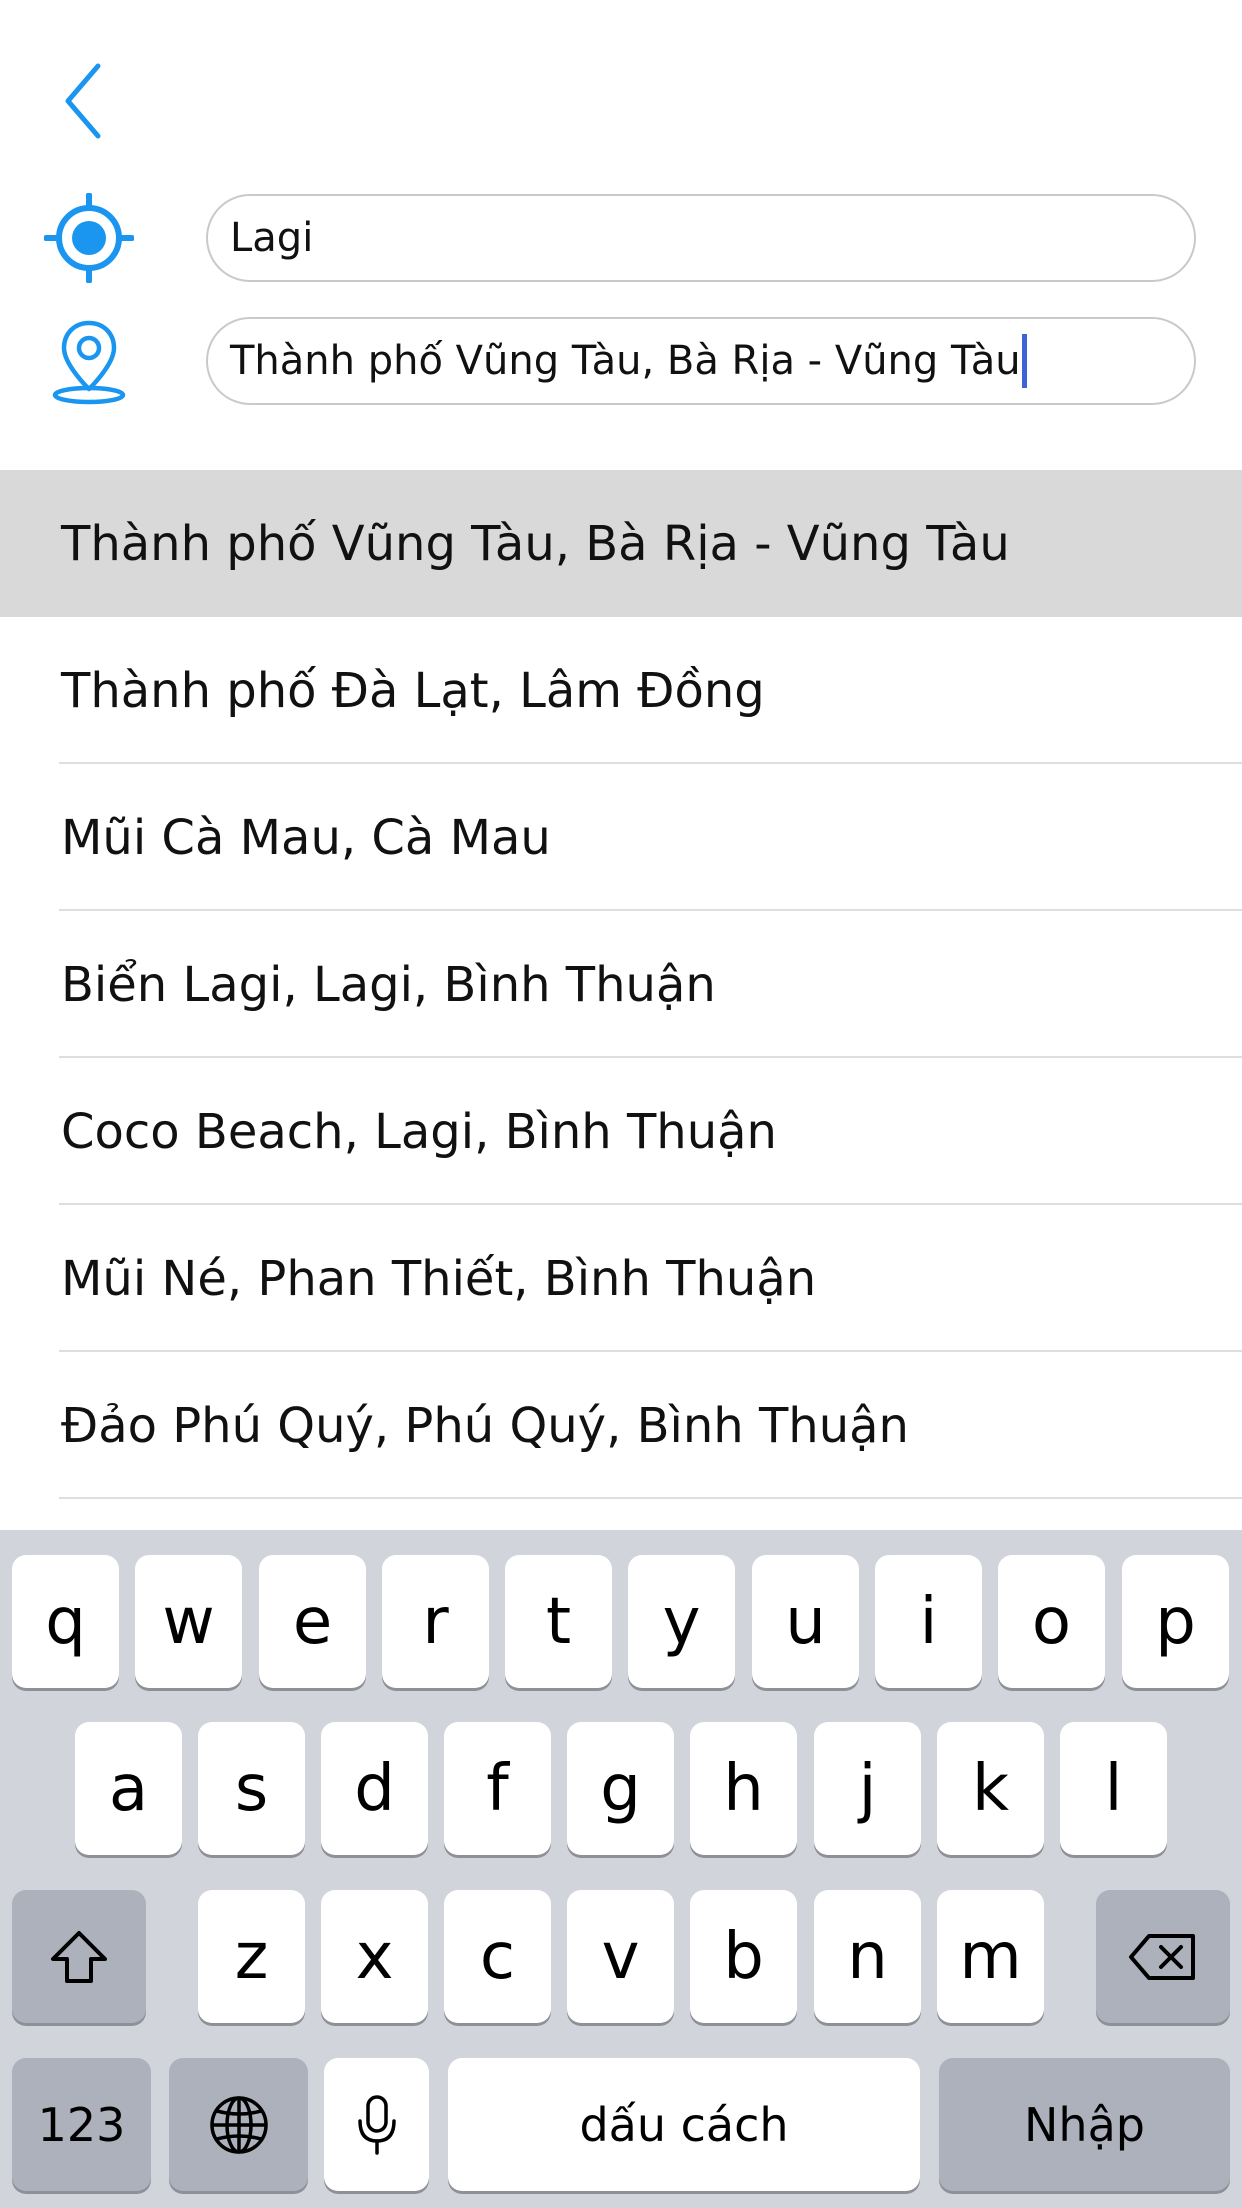 Image resolution: width=1242 pixels, height=2208 pixels. Describe the element at coordinates (990, 1956) in the screenshot. I see `key-m: m` at that location.